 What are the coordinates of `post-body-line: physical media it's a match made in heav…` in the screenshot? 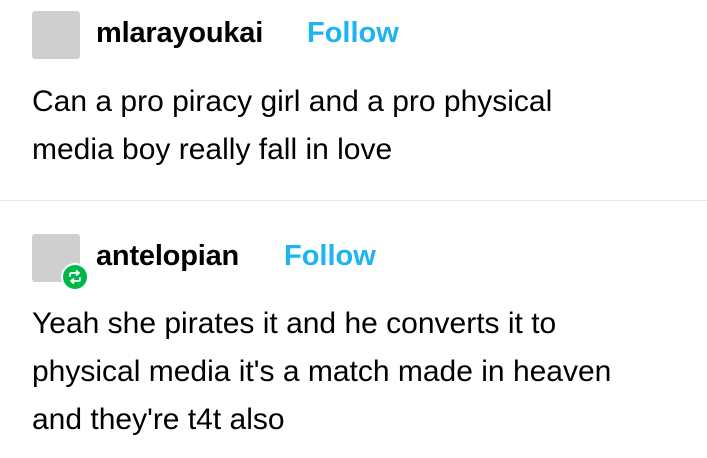 It's located at (322, 371).